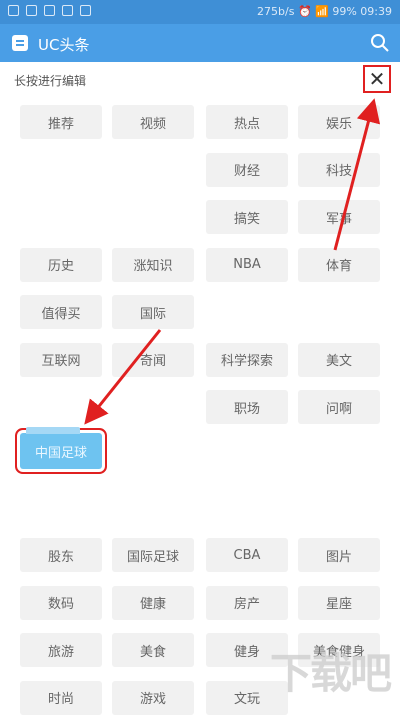 This screenshot has height=715, width=400. Describe the element at coordinates (153, 697) in the screenshot. I see `channel-chip: 游戏` at that location.